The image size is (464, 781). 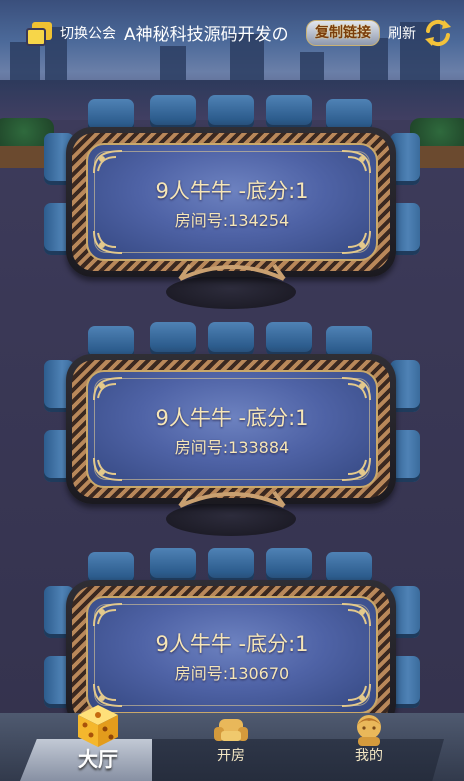 I want to click on top-header: 切换公会 A神秘科技源码开发の 复制链接 刷新, so click(x=232, y=31).